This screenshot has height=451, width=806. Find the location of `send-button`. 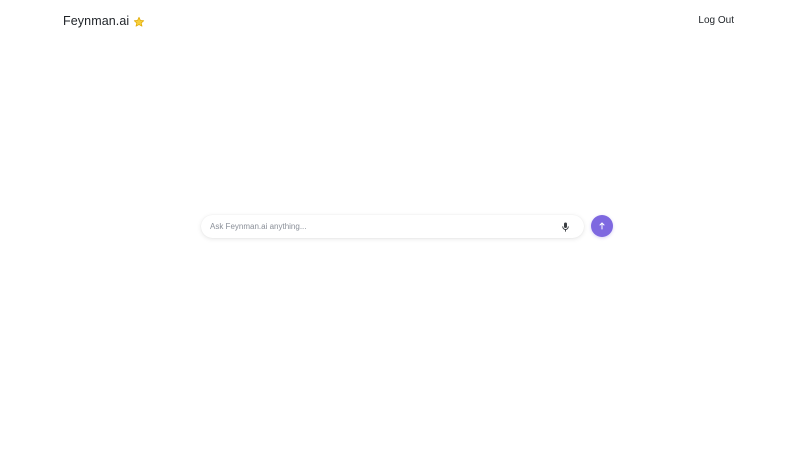

send-button is located at coordinates (602, 226).